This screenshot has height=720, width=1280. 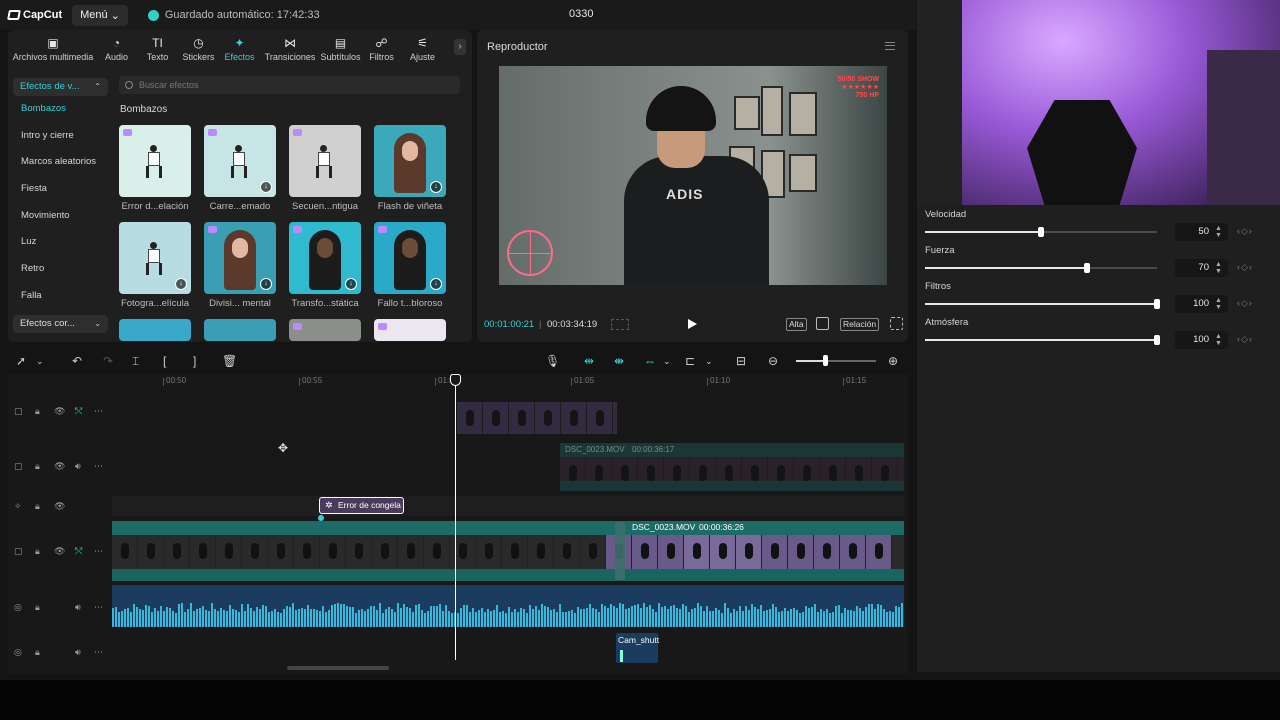 What do you see at coordinates (822, 323) in the screenshot?
I see `fit-screen-icon` at bounding box center [822, 323].